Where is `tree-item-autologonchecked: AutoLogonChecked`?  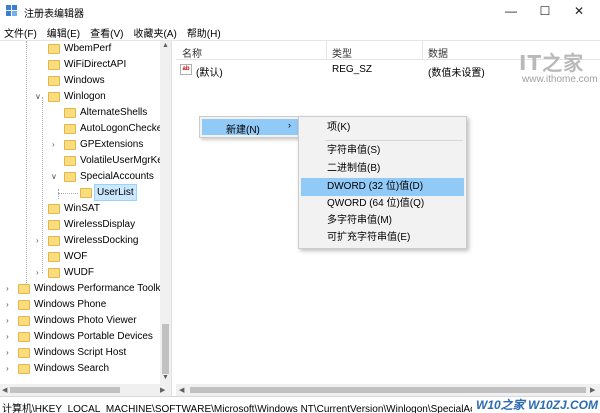 tree-item-autologonchecked: AutoLogonChecked is located at coordinates (84, 129).